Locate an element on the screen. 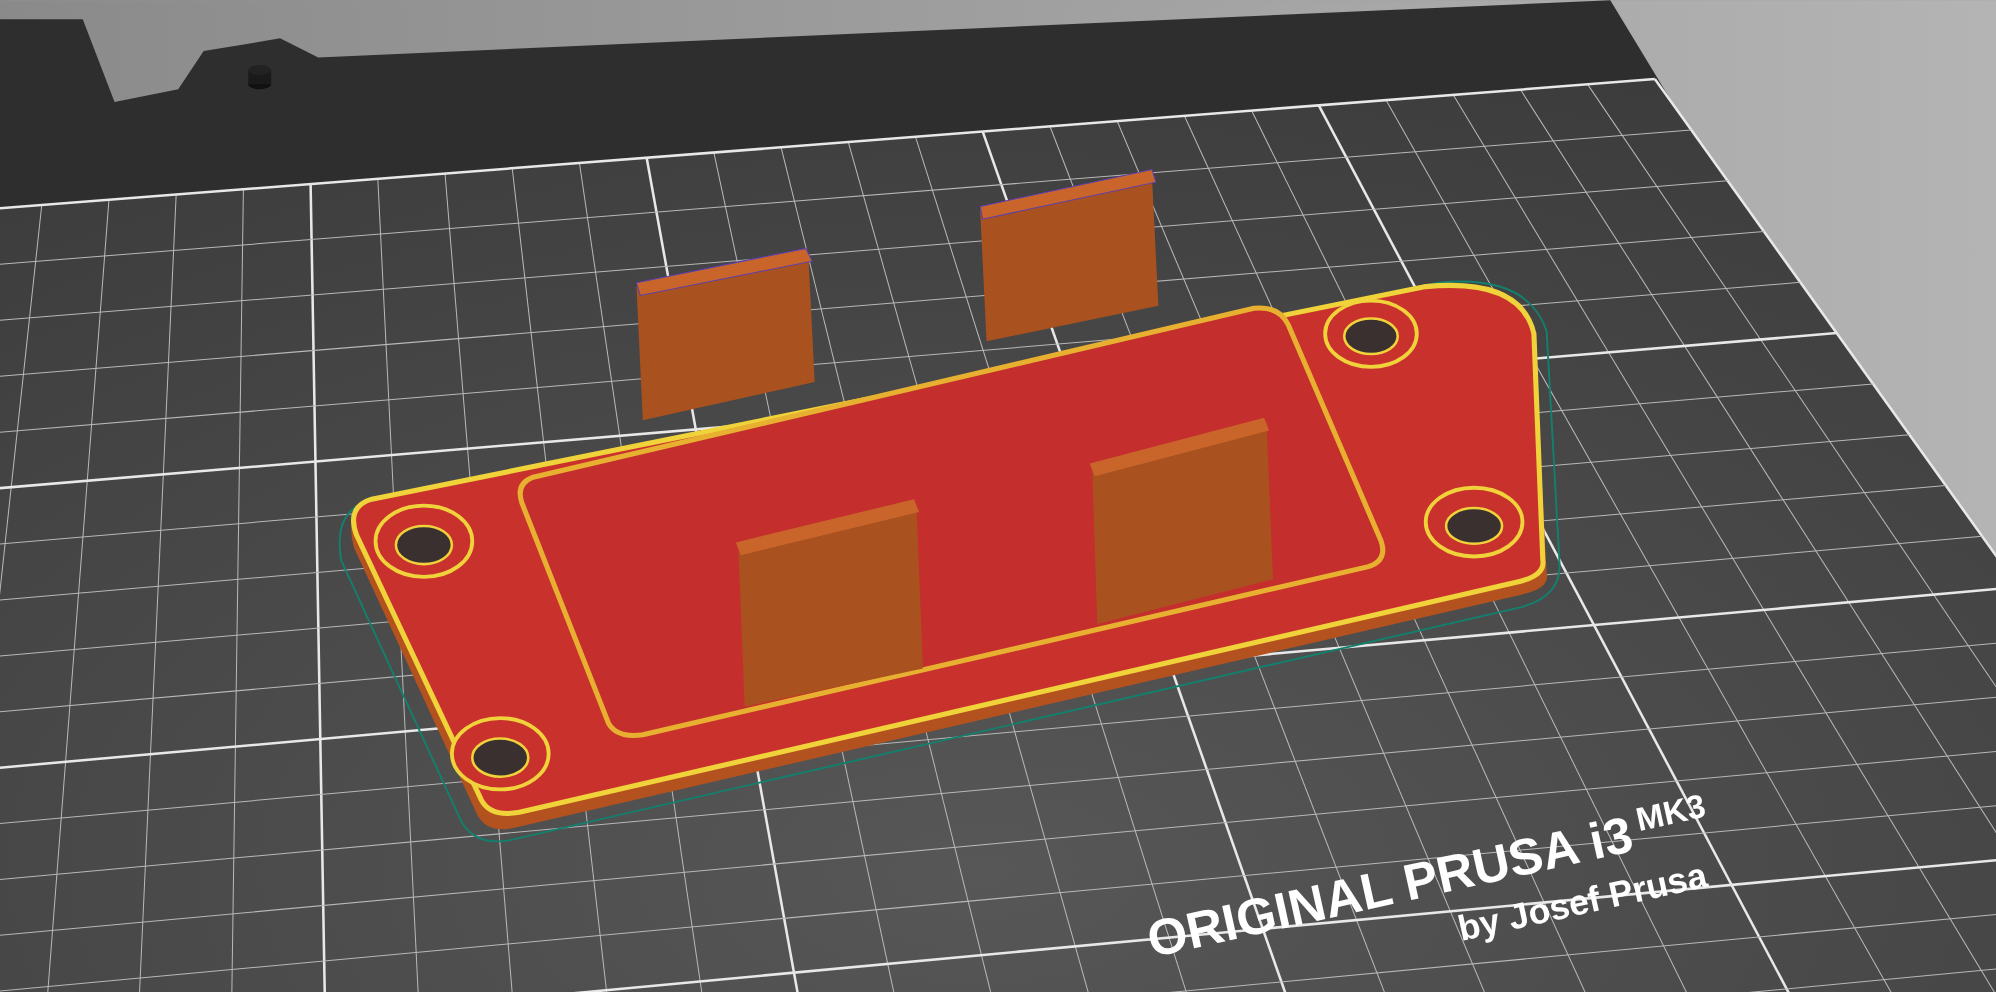 Image resolution: width=1996 pixels, height=992 pixels. bed-model: MK3 is located at coordinates (1670, 812).